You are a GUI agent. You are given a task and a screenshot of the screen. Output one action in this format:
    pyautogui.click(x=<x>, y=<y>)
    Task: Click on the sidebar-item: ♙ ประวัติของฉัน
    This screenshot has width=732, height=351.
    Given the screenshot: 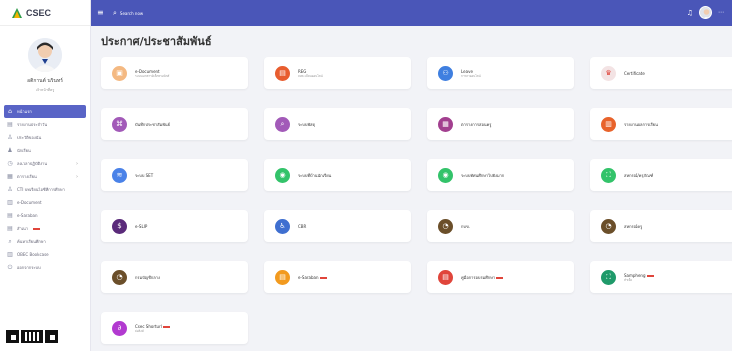 What is the action you would take?
    pyautogui.click(x=45, y=137)
    